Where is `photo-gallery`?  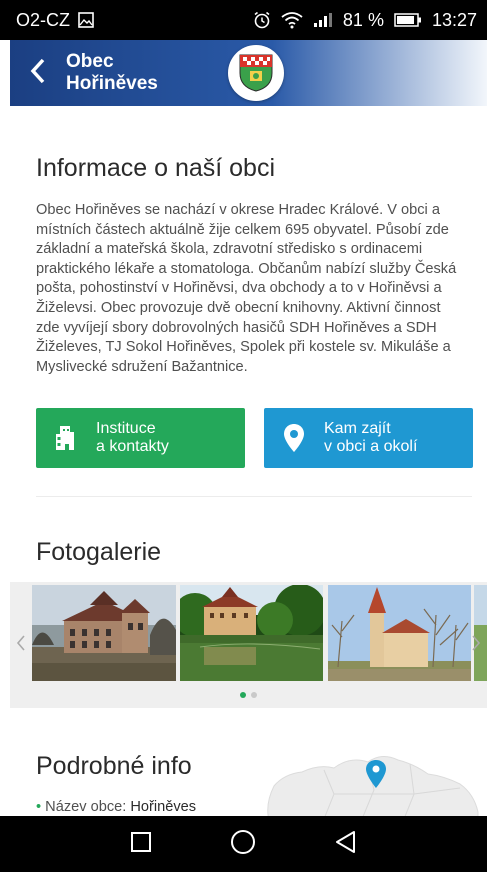 photo-gallery is located at coordinates (248, 645).